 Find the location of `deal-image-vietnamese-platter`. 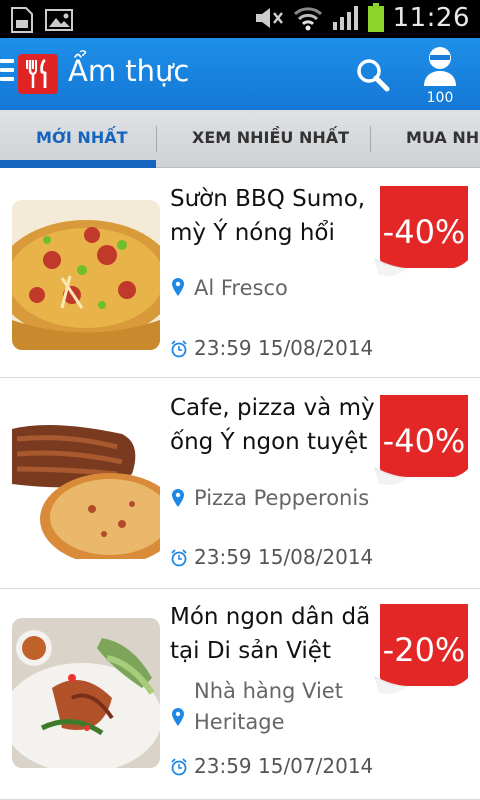

deal-image-vietnamese-platter is located at coordinates (86, 693).